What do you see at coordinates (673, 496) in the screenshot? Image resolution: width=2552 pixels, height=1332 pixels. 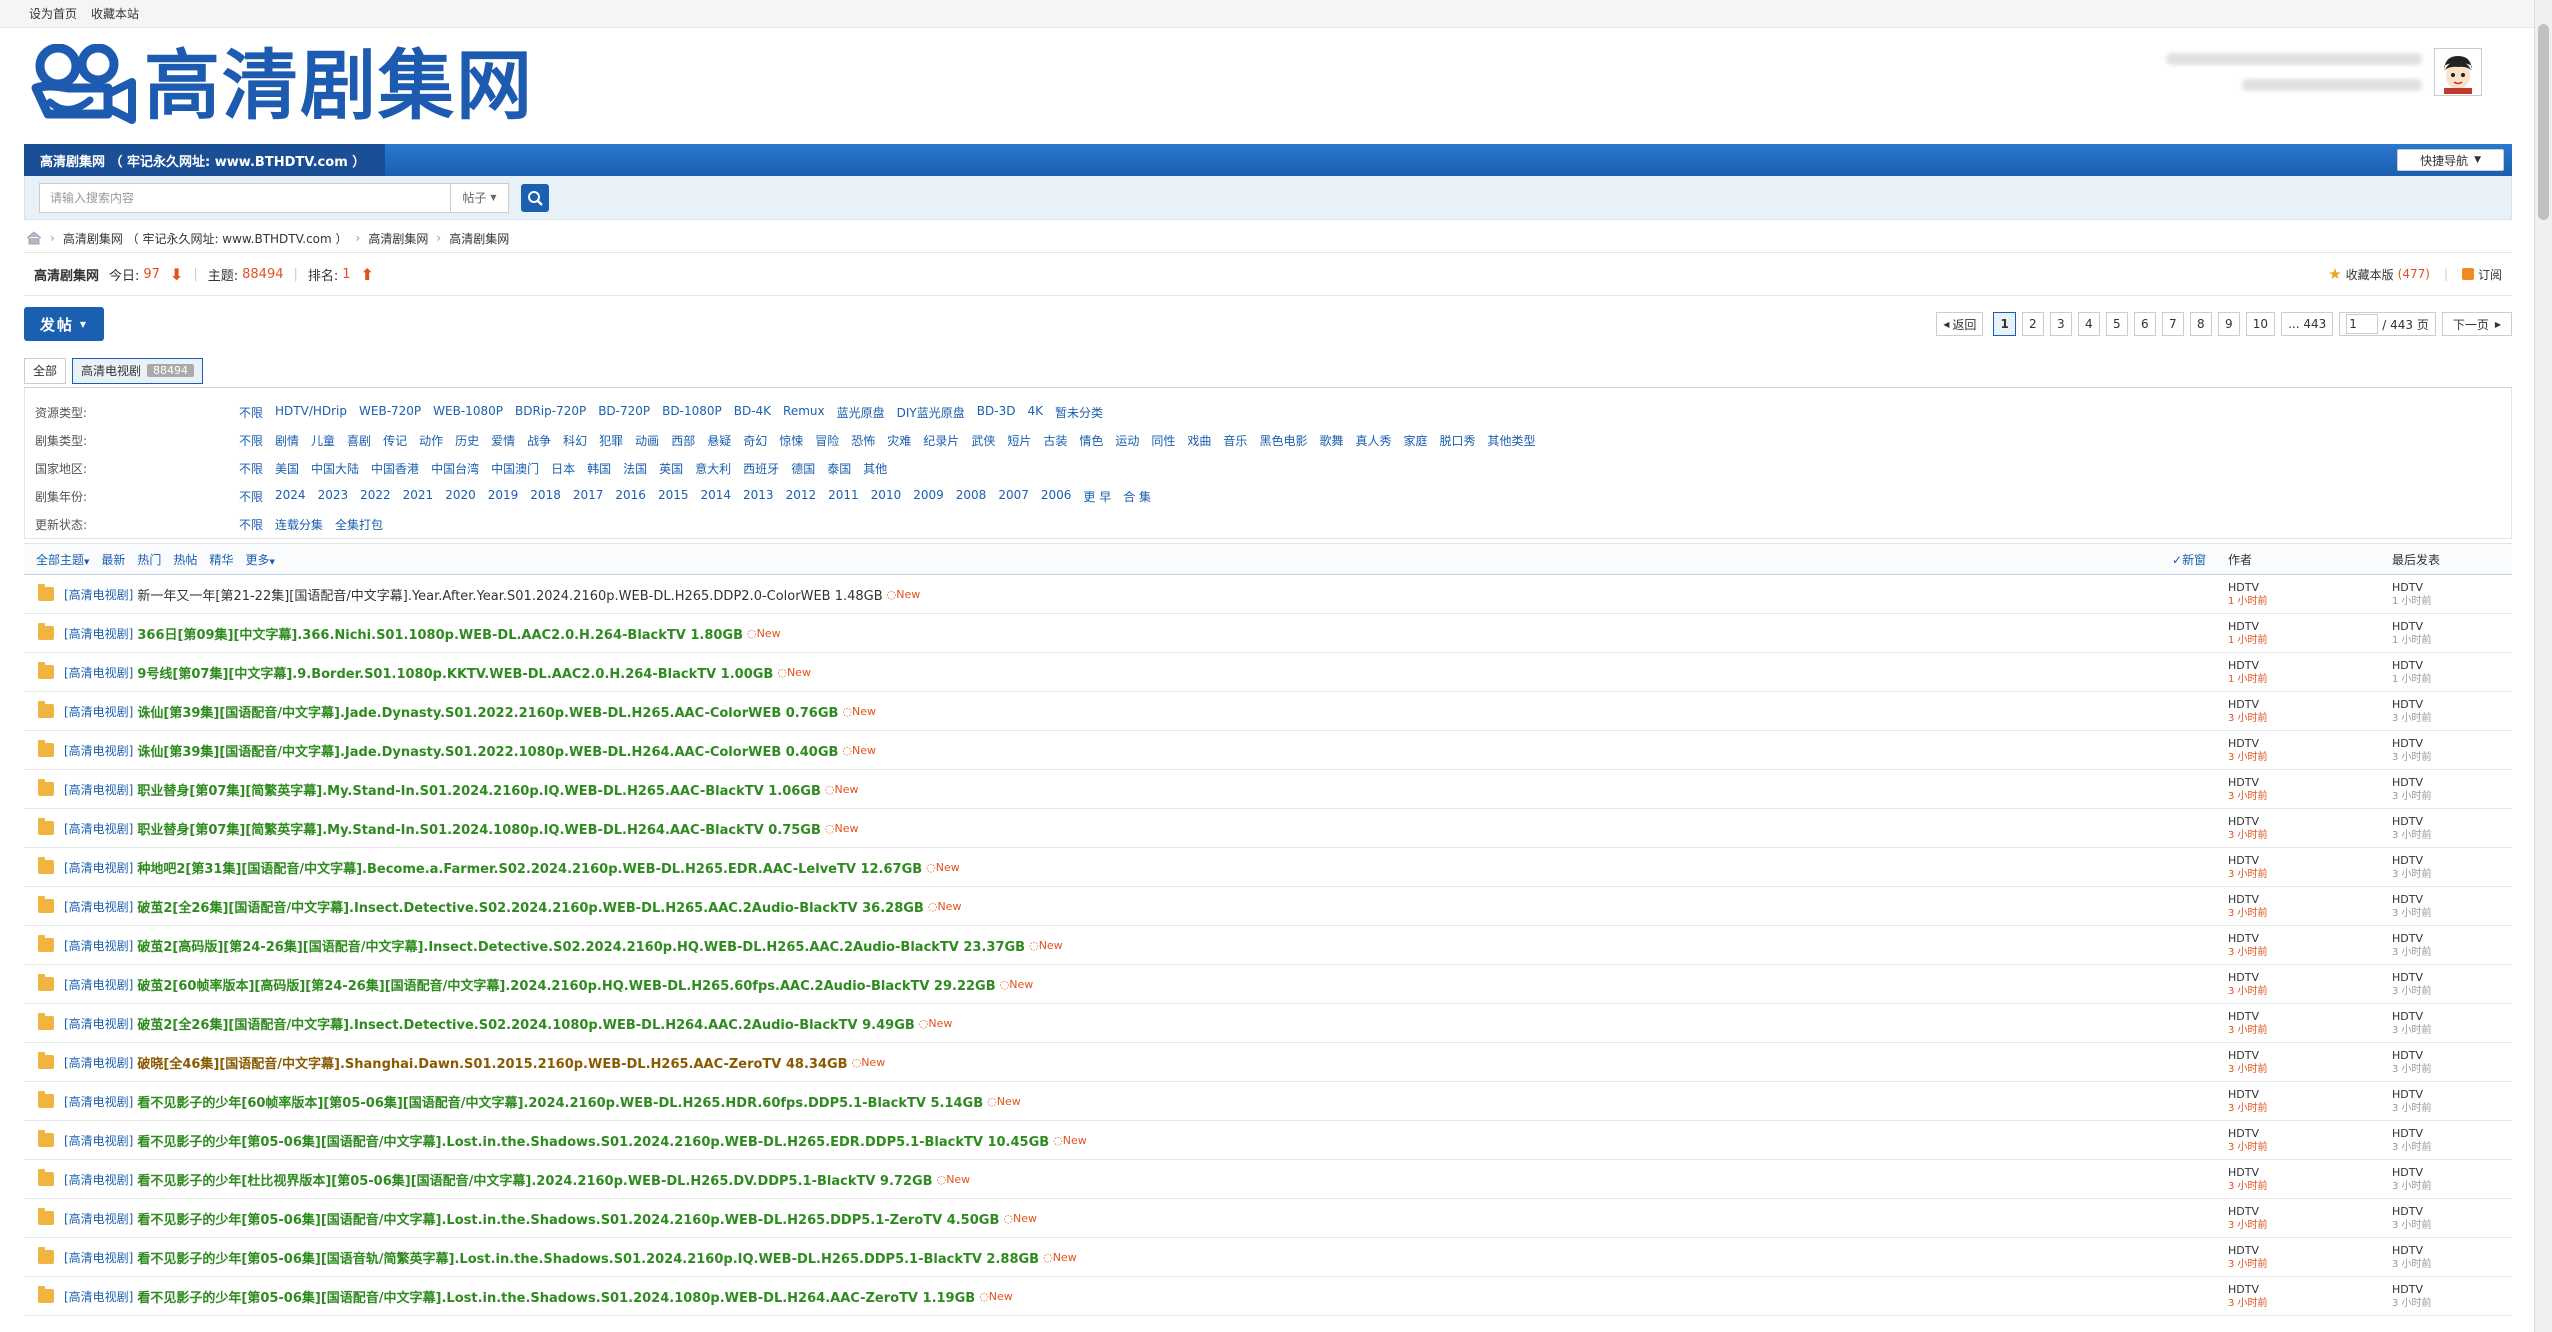 I see `filter-option: 2015` at bounding box center [673, 496].